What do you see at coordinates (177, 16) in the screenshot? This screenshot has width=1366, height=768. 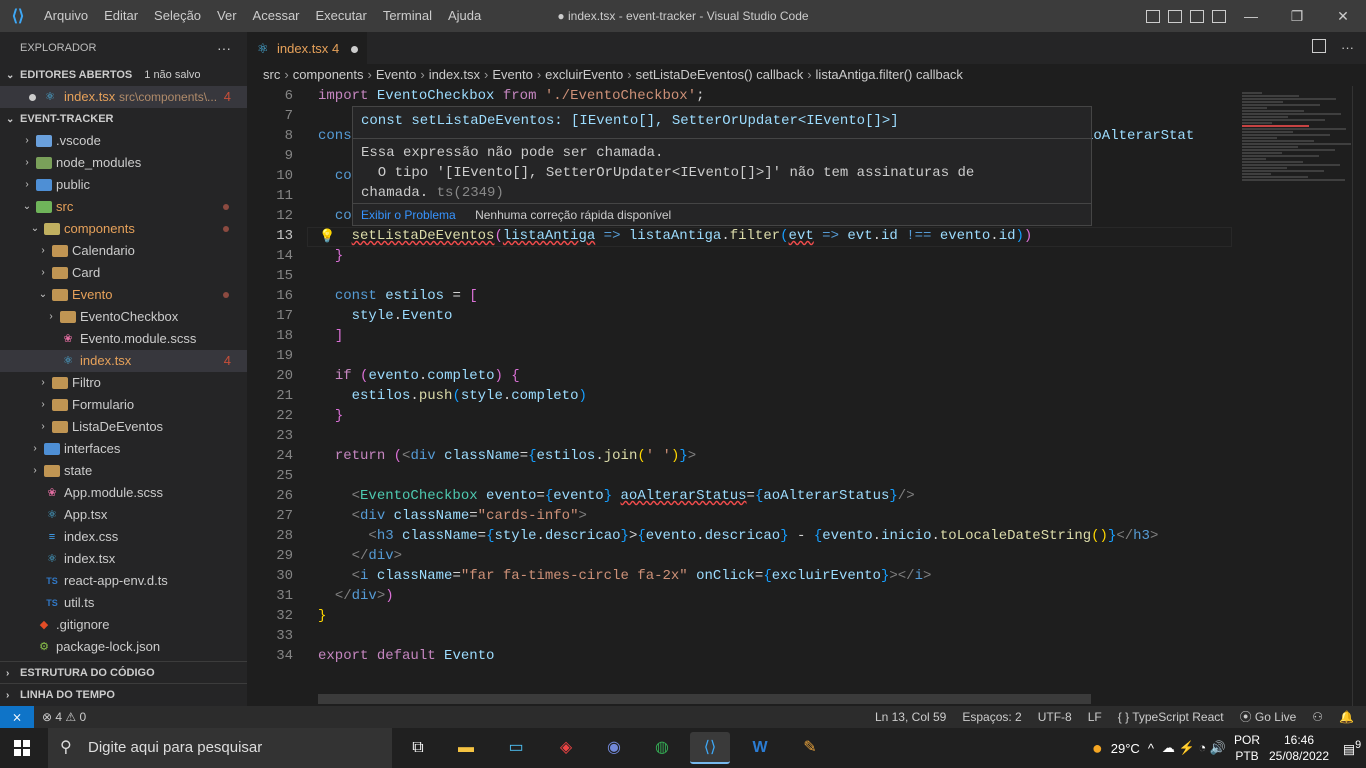 I see `menu-item-2: Seleção` at bounding box center [177, 16].